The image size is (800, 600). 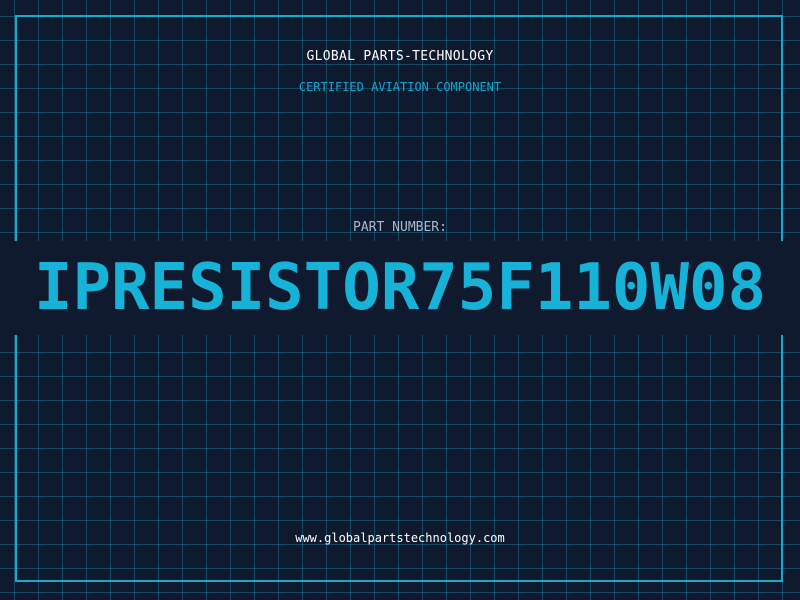 What do you see at coordinates (400, 56) in the screenshot?
I see `company-name: GLOBAL PARTS-TECHNOLOGY` at bounding box center [400, 56].